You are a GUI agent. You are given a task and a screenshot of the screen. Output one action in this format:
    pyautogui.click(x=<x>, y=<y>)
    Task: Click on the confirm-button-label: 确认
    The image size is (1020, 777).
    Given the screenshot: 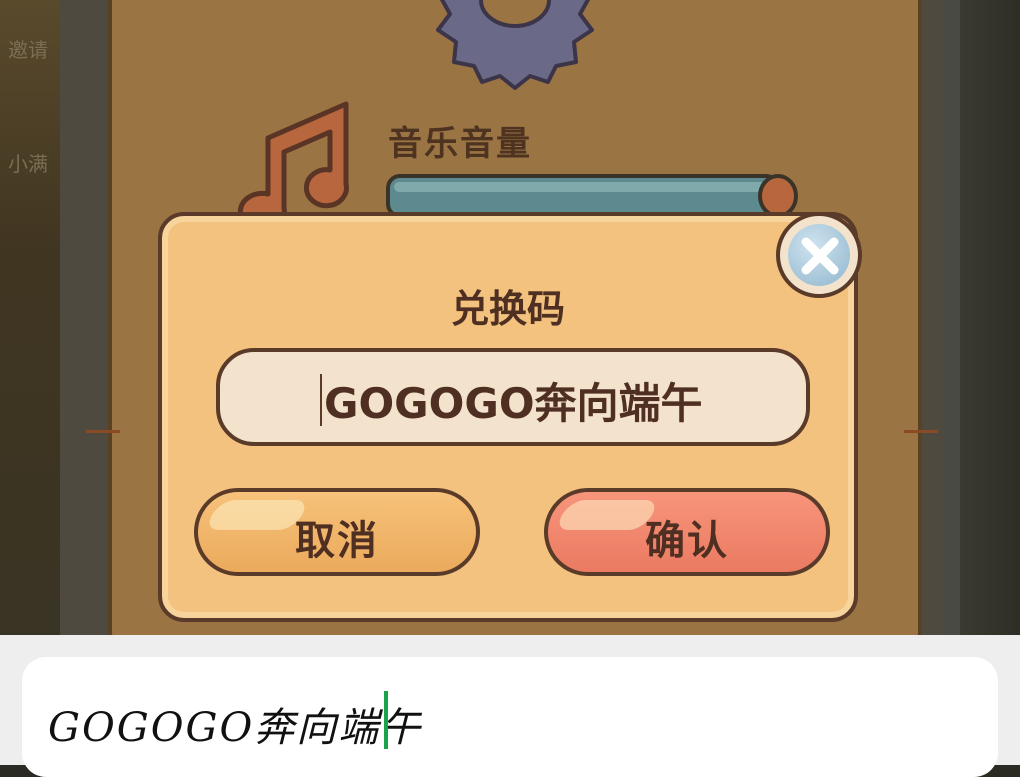 What is the action you would take?
    pyautogui.click(x=687, y=541)
    